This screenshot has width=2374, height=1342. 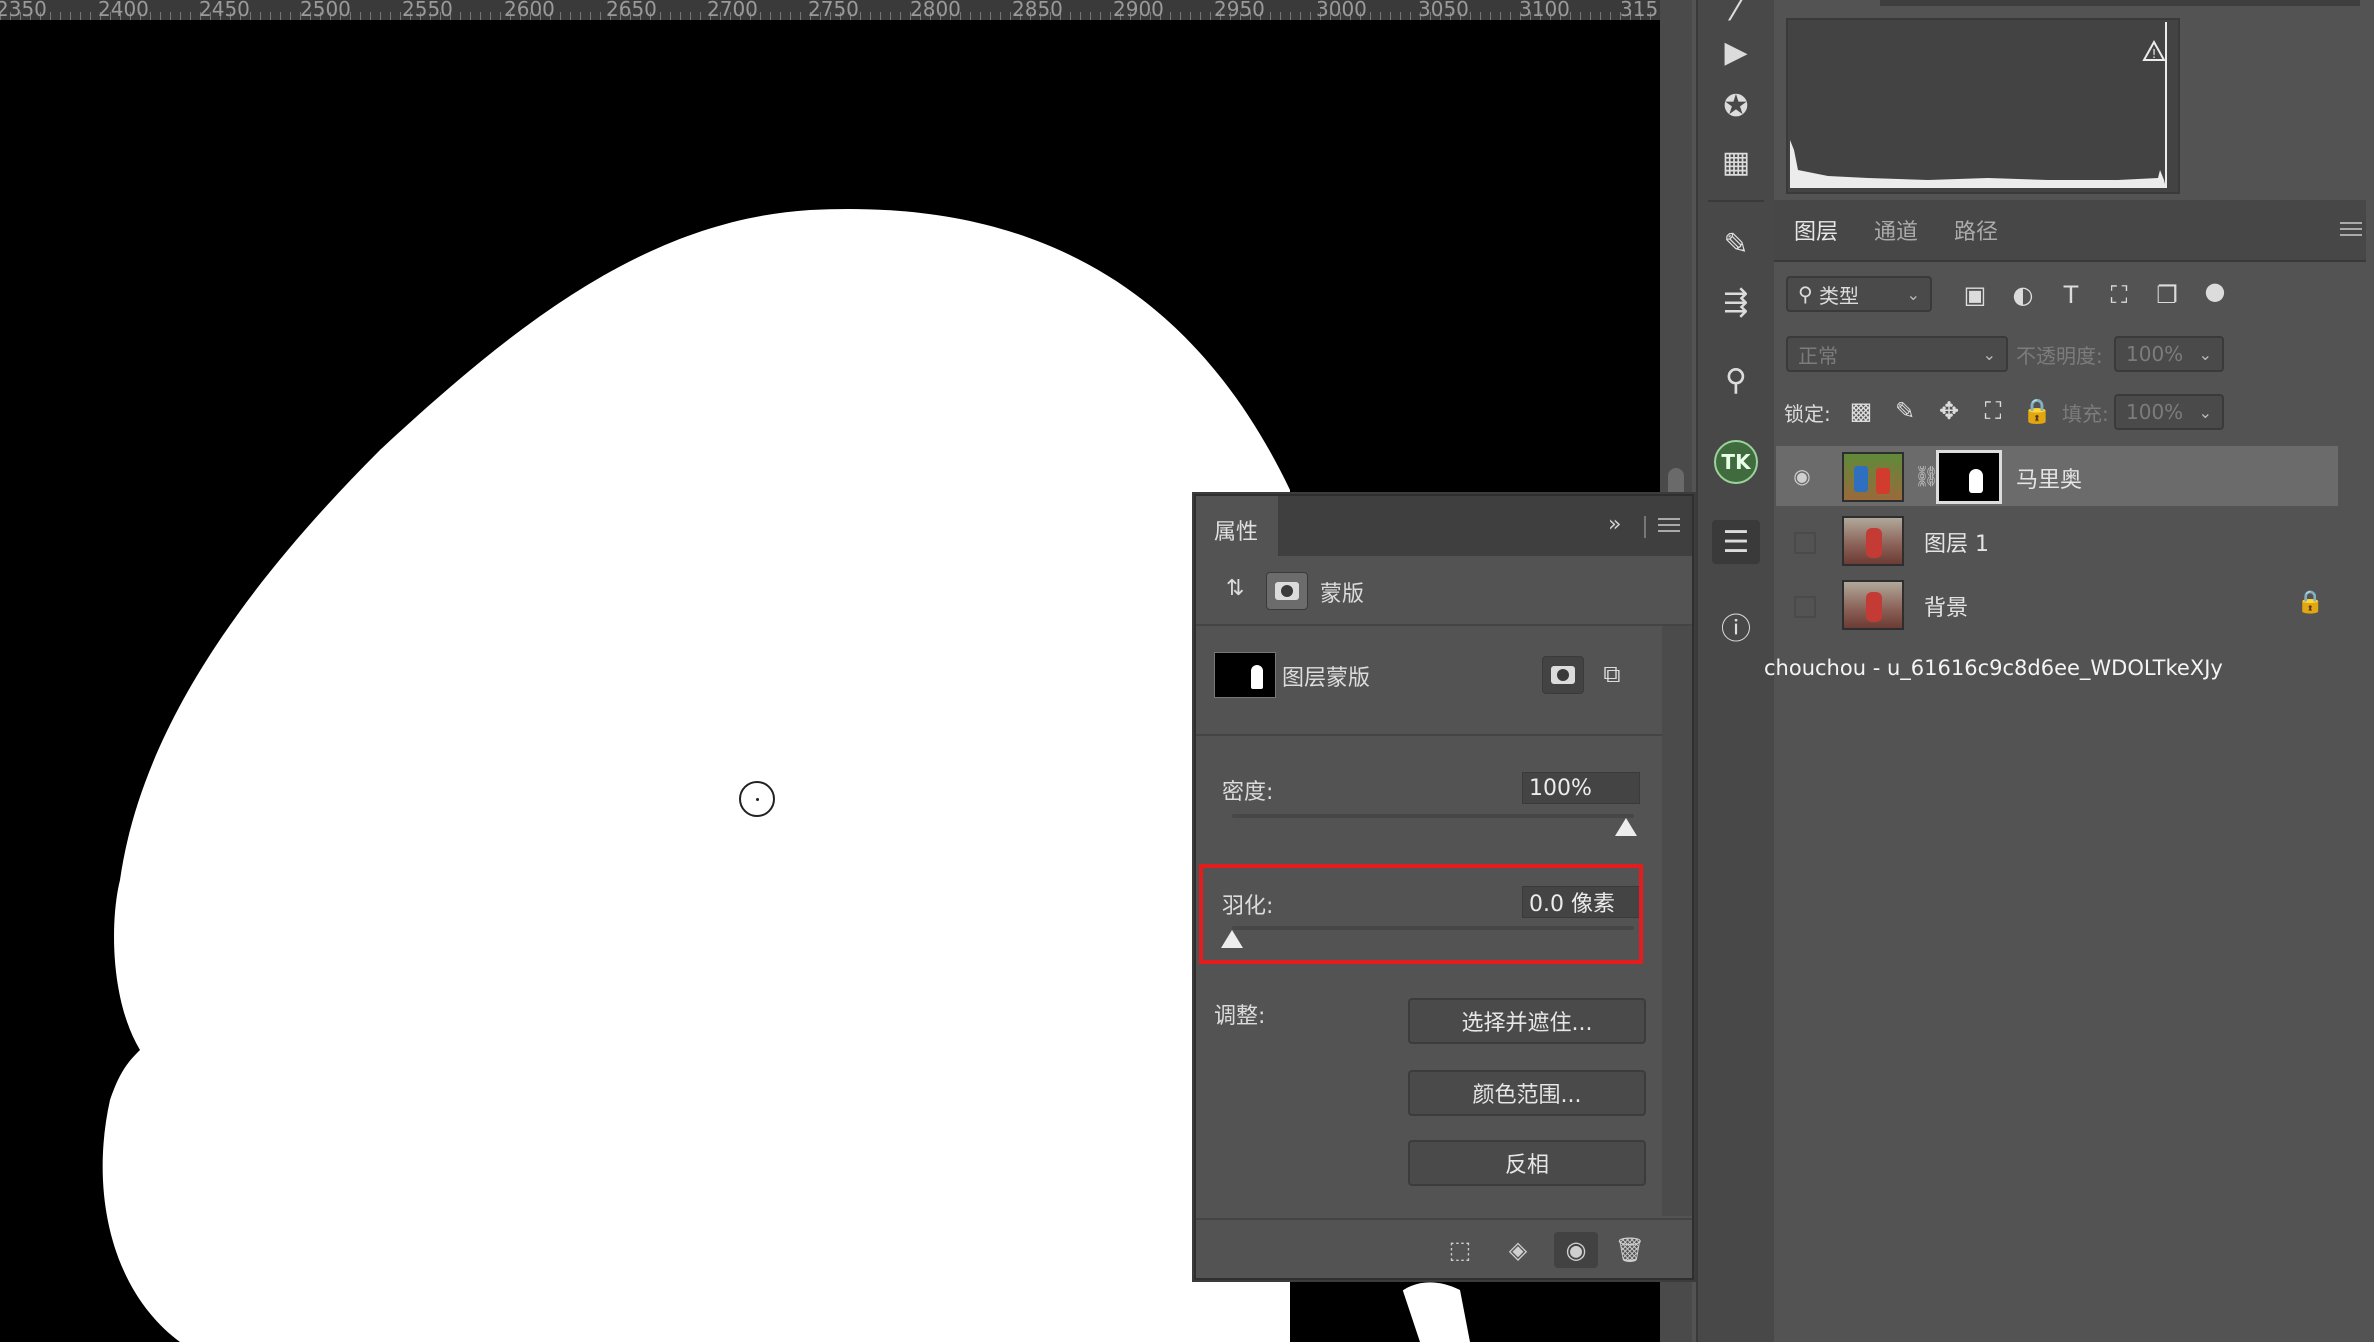 I want to click on layer-row: 背景 🔒, so click(x=2057, y=604).